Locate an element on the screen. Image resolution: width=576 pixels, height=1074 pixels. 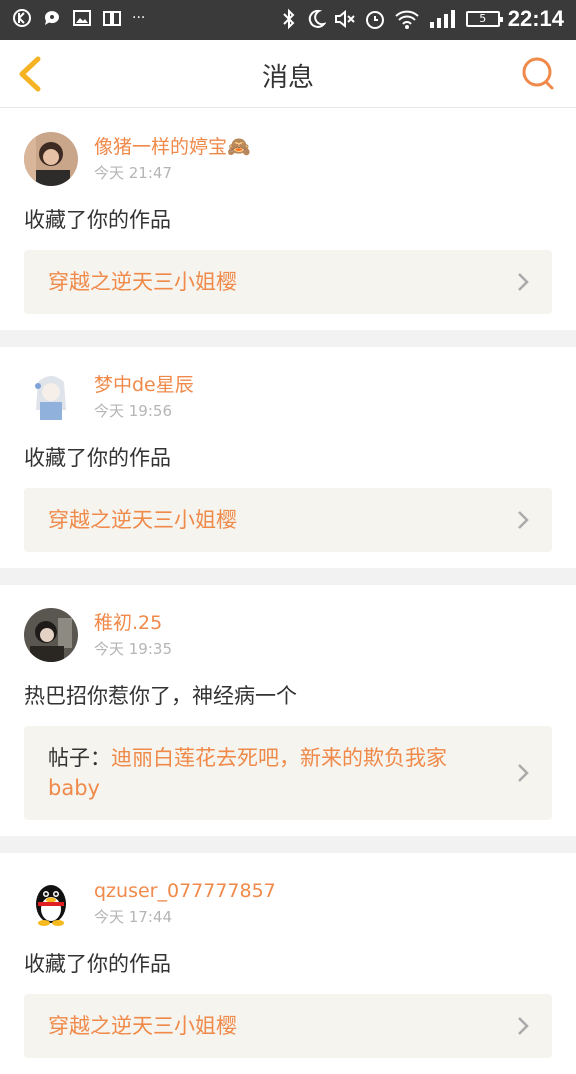
message-text: 热巴招你惹你了，神经病一个 is located at coordinates (160, 696).